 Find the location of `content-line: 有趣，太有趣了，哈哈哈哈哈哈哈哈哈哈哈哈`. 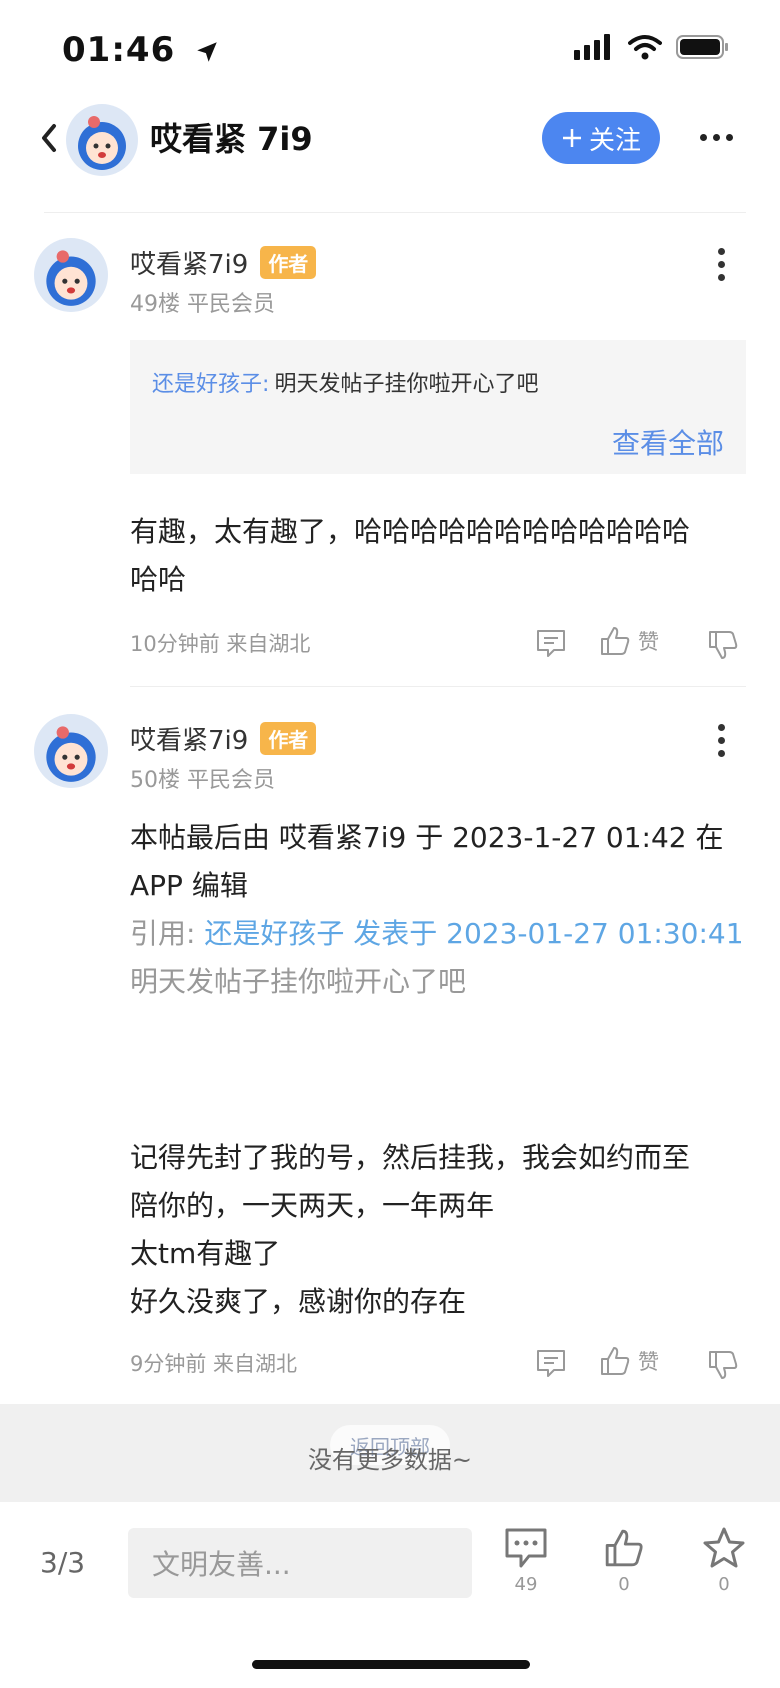

content-line: 有趣，太有趣了，哈哈哈哈哈哈哈哈哈哈哈哈 is located at coordinates (410, 531).